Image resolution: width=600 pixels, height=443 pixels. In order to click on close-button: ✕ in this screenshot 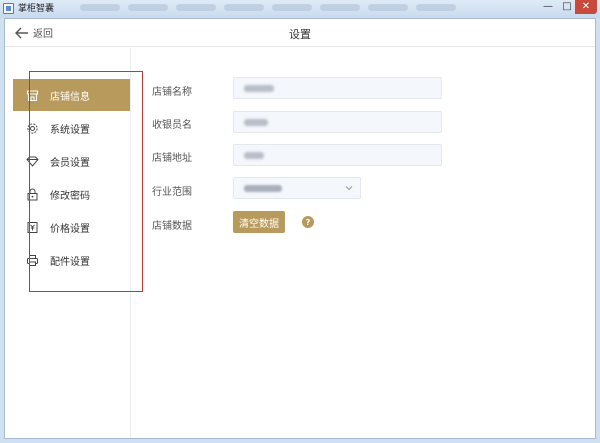, I will do `click(586, 7)`.